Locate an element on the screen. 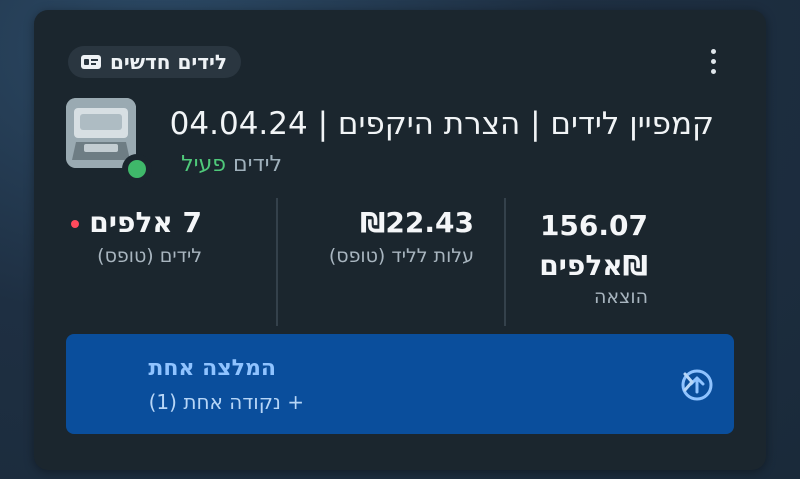  metric-cpl-label: עלות לליד (טופס) is located at coordinates (401, 256).